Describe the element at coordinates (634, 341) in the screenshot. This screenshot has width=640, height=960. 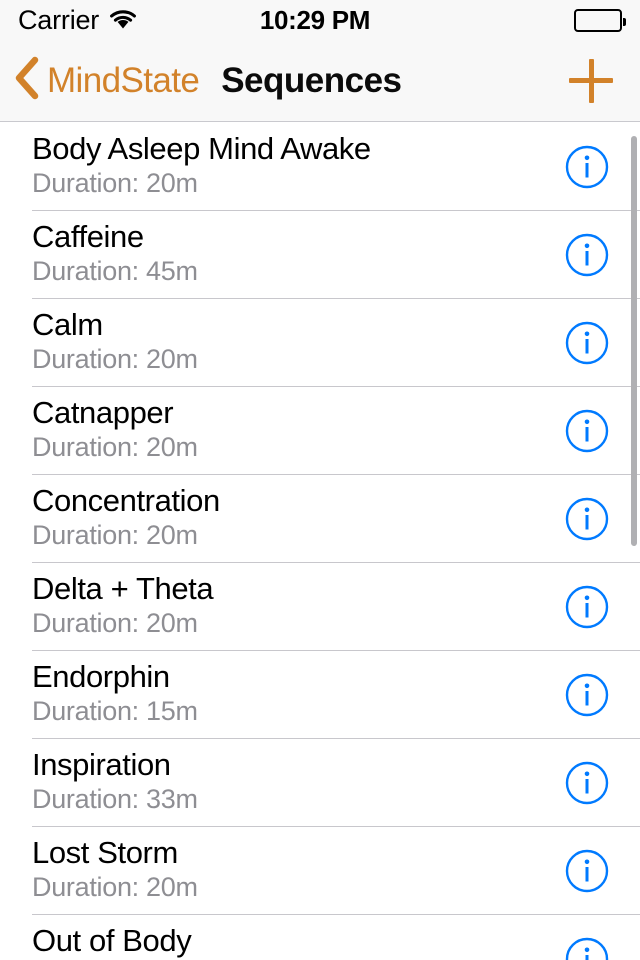
I see `vertical-scrollbar` at that location.